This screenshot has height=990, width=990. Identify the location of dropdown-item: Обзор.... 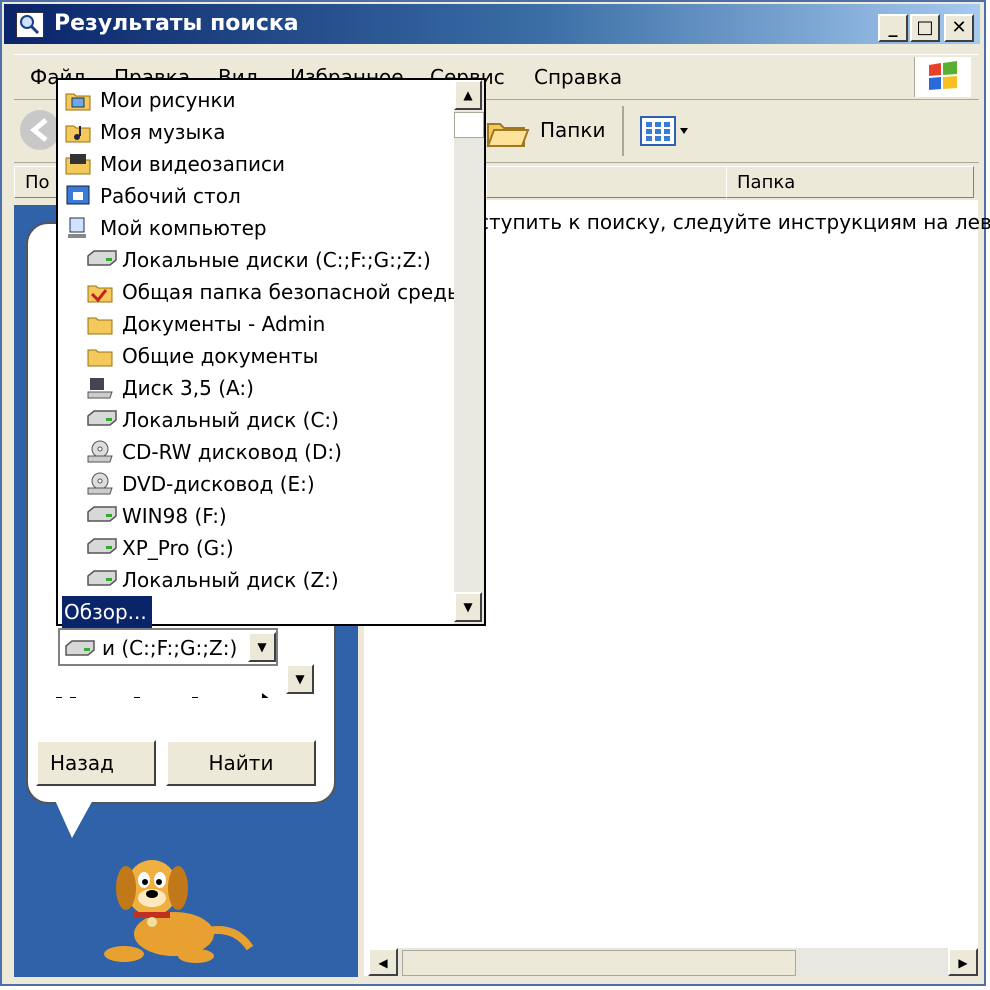
(107, 612).